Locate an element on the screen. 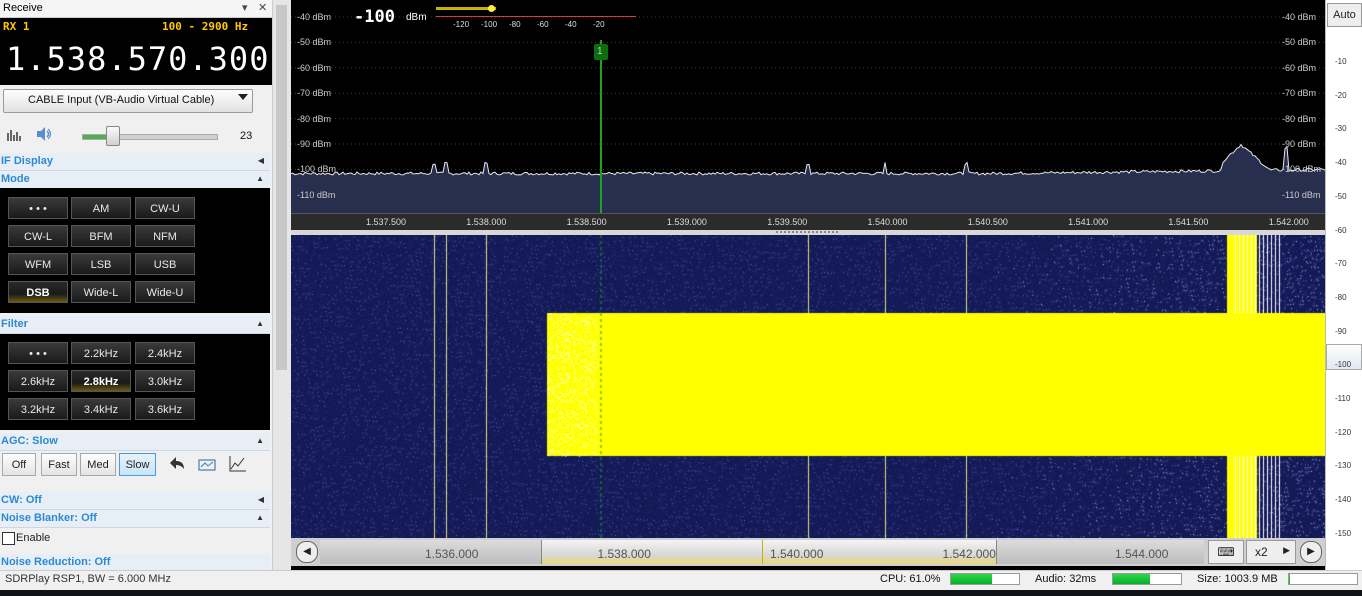 This screenshot has height=596, width=1362. if-display-section-header: IF Display ◀ is located at coordinates (135, 162).